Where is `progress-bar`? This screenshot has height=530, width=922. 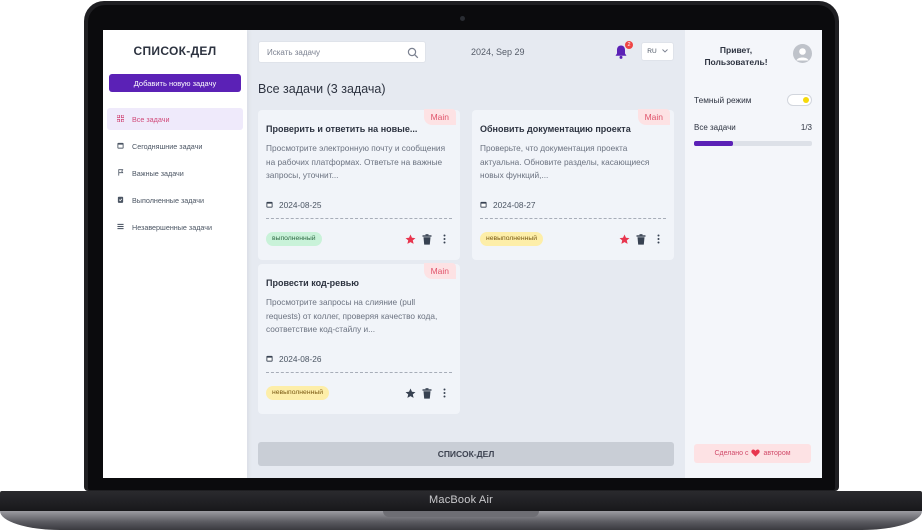 progress-bar is located at coordinates (753, 143).